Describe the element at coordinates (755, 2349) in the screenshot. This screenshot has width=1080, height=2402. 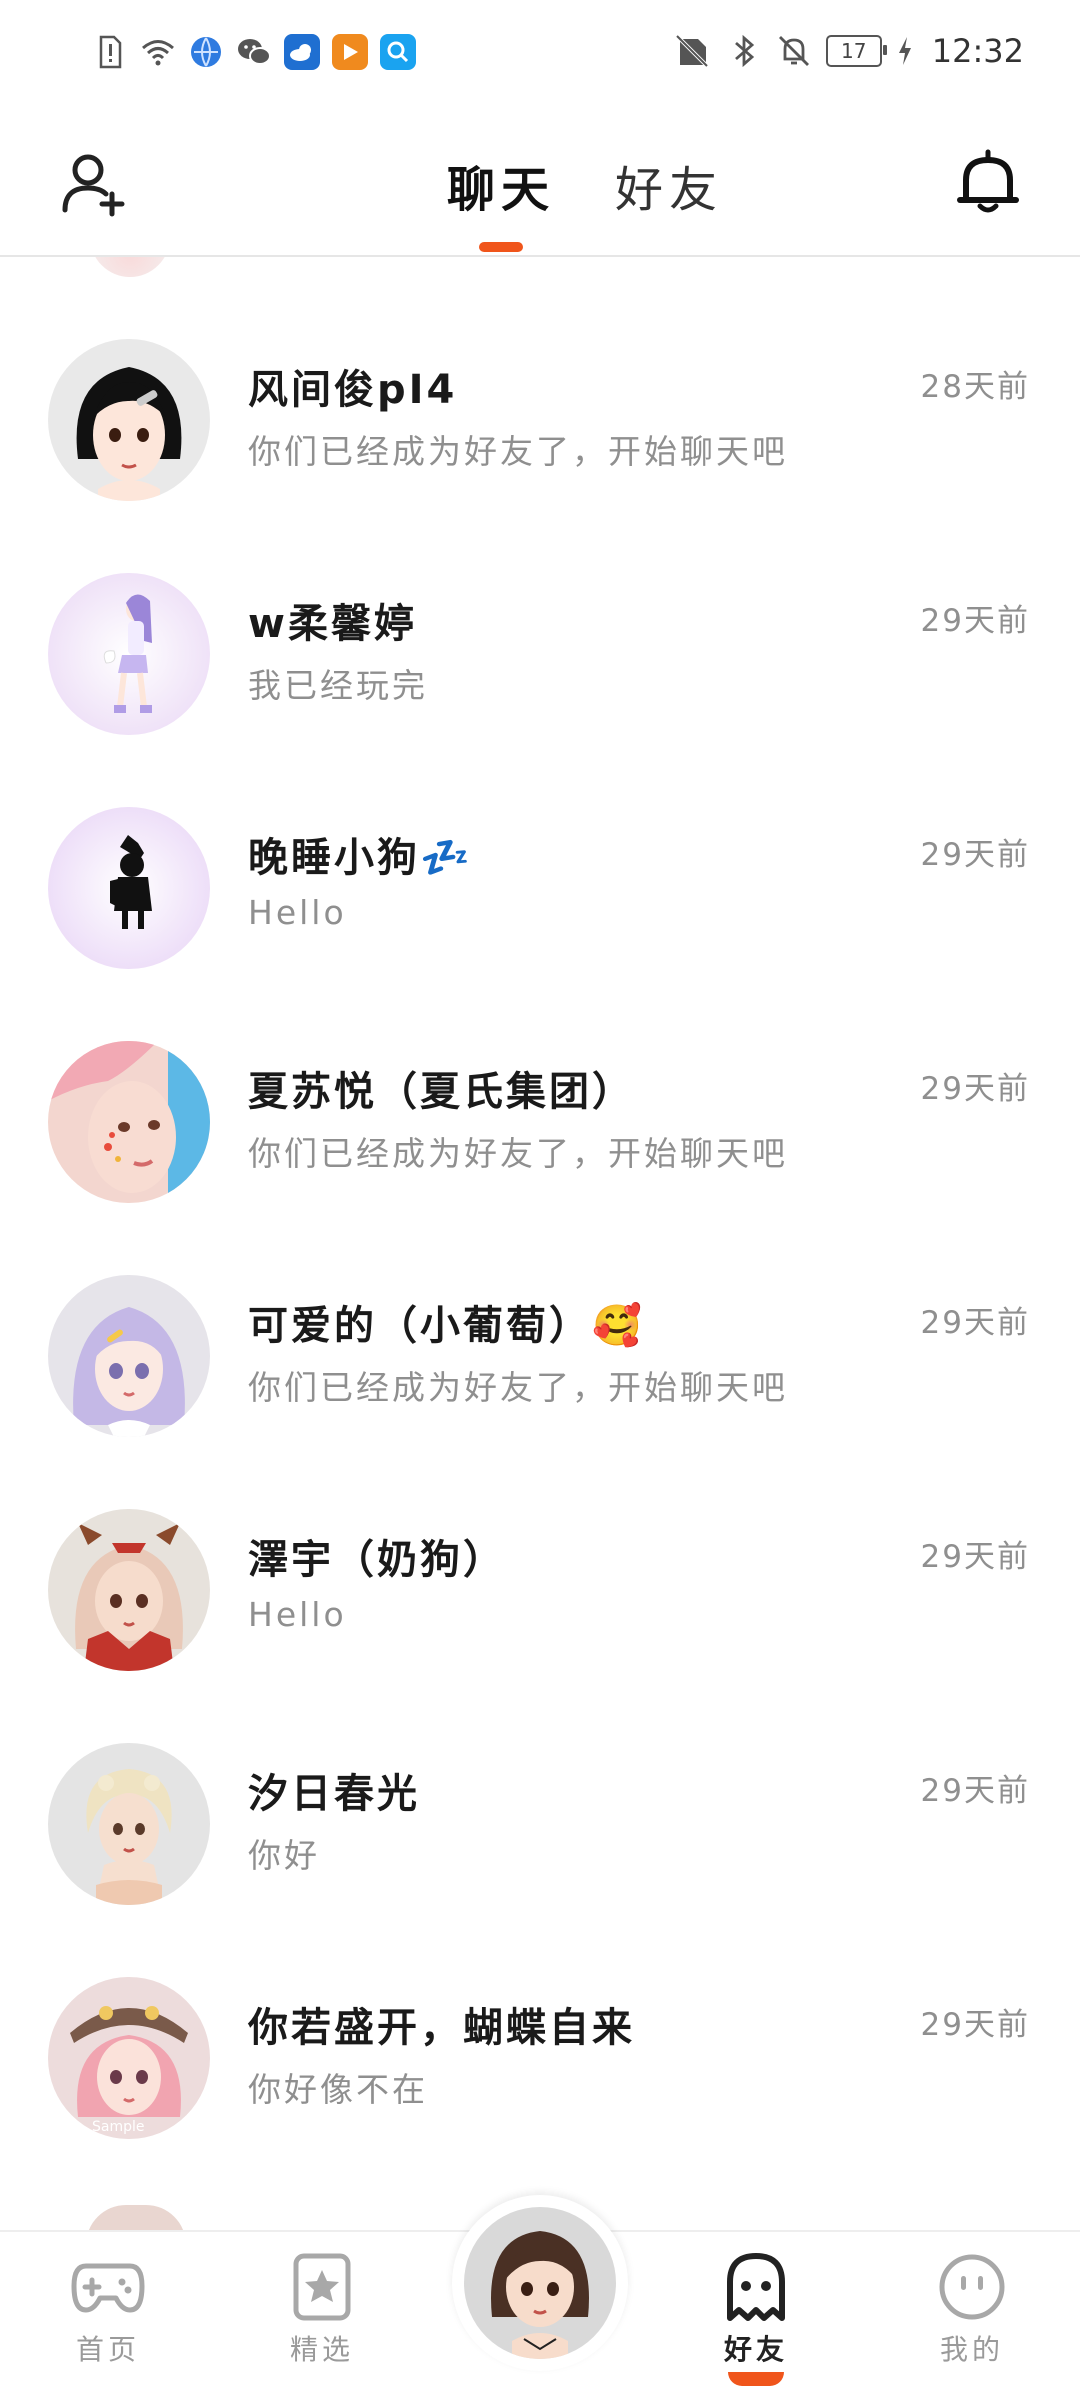
I see `nav-friends-label: 好友` at that location.